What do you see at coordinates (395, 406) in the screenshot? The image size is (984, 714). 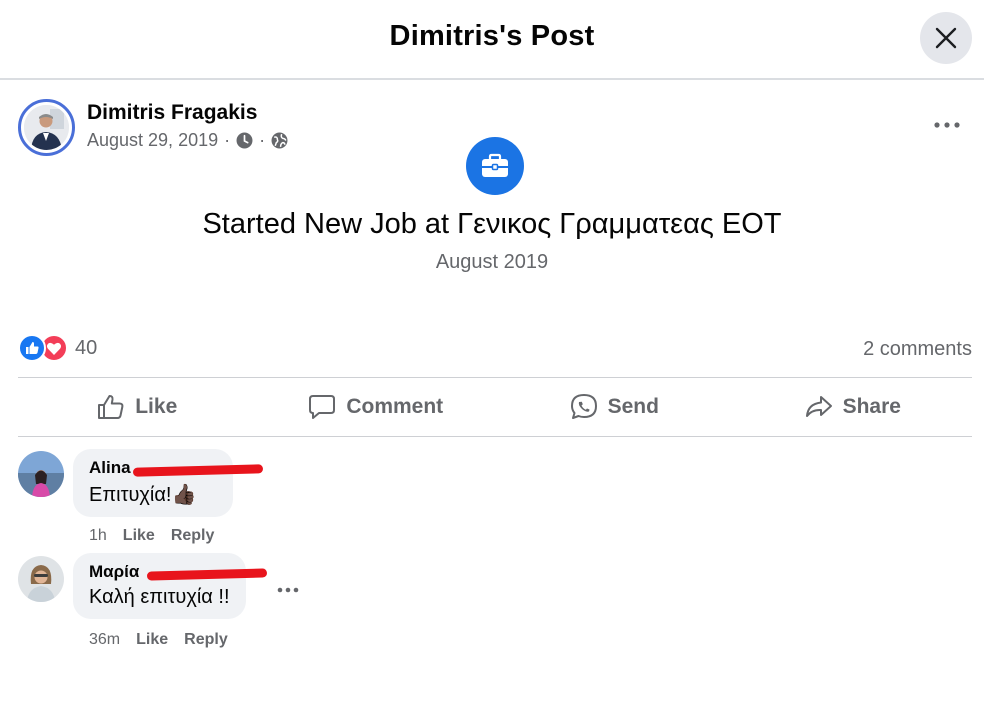 I see `comment-label: Comment` at bounding box center [395, 406].